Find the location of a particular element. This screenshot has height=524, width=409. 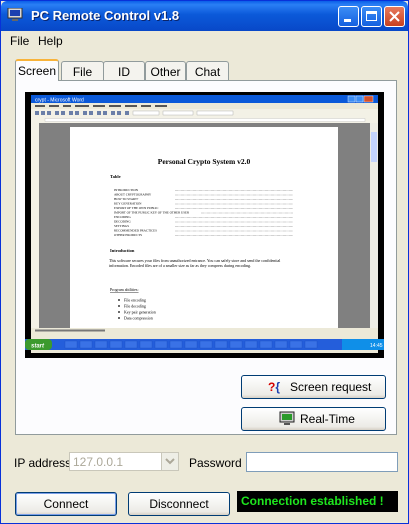

maximize-button is located at coordinates (371, 16).